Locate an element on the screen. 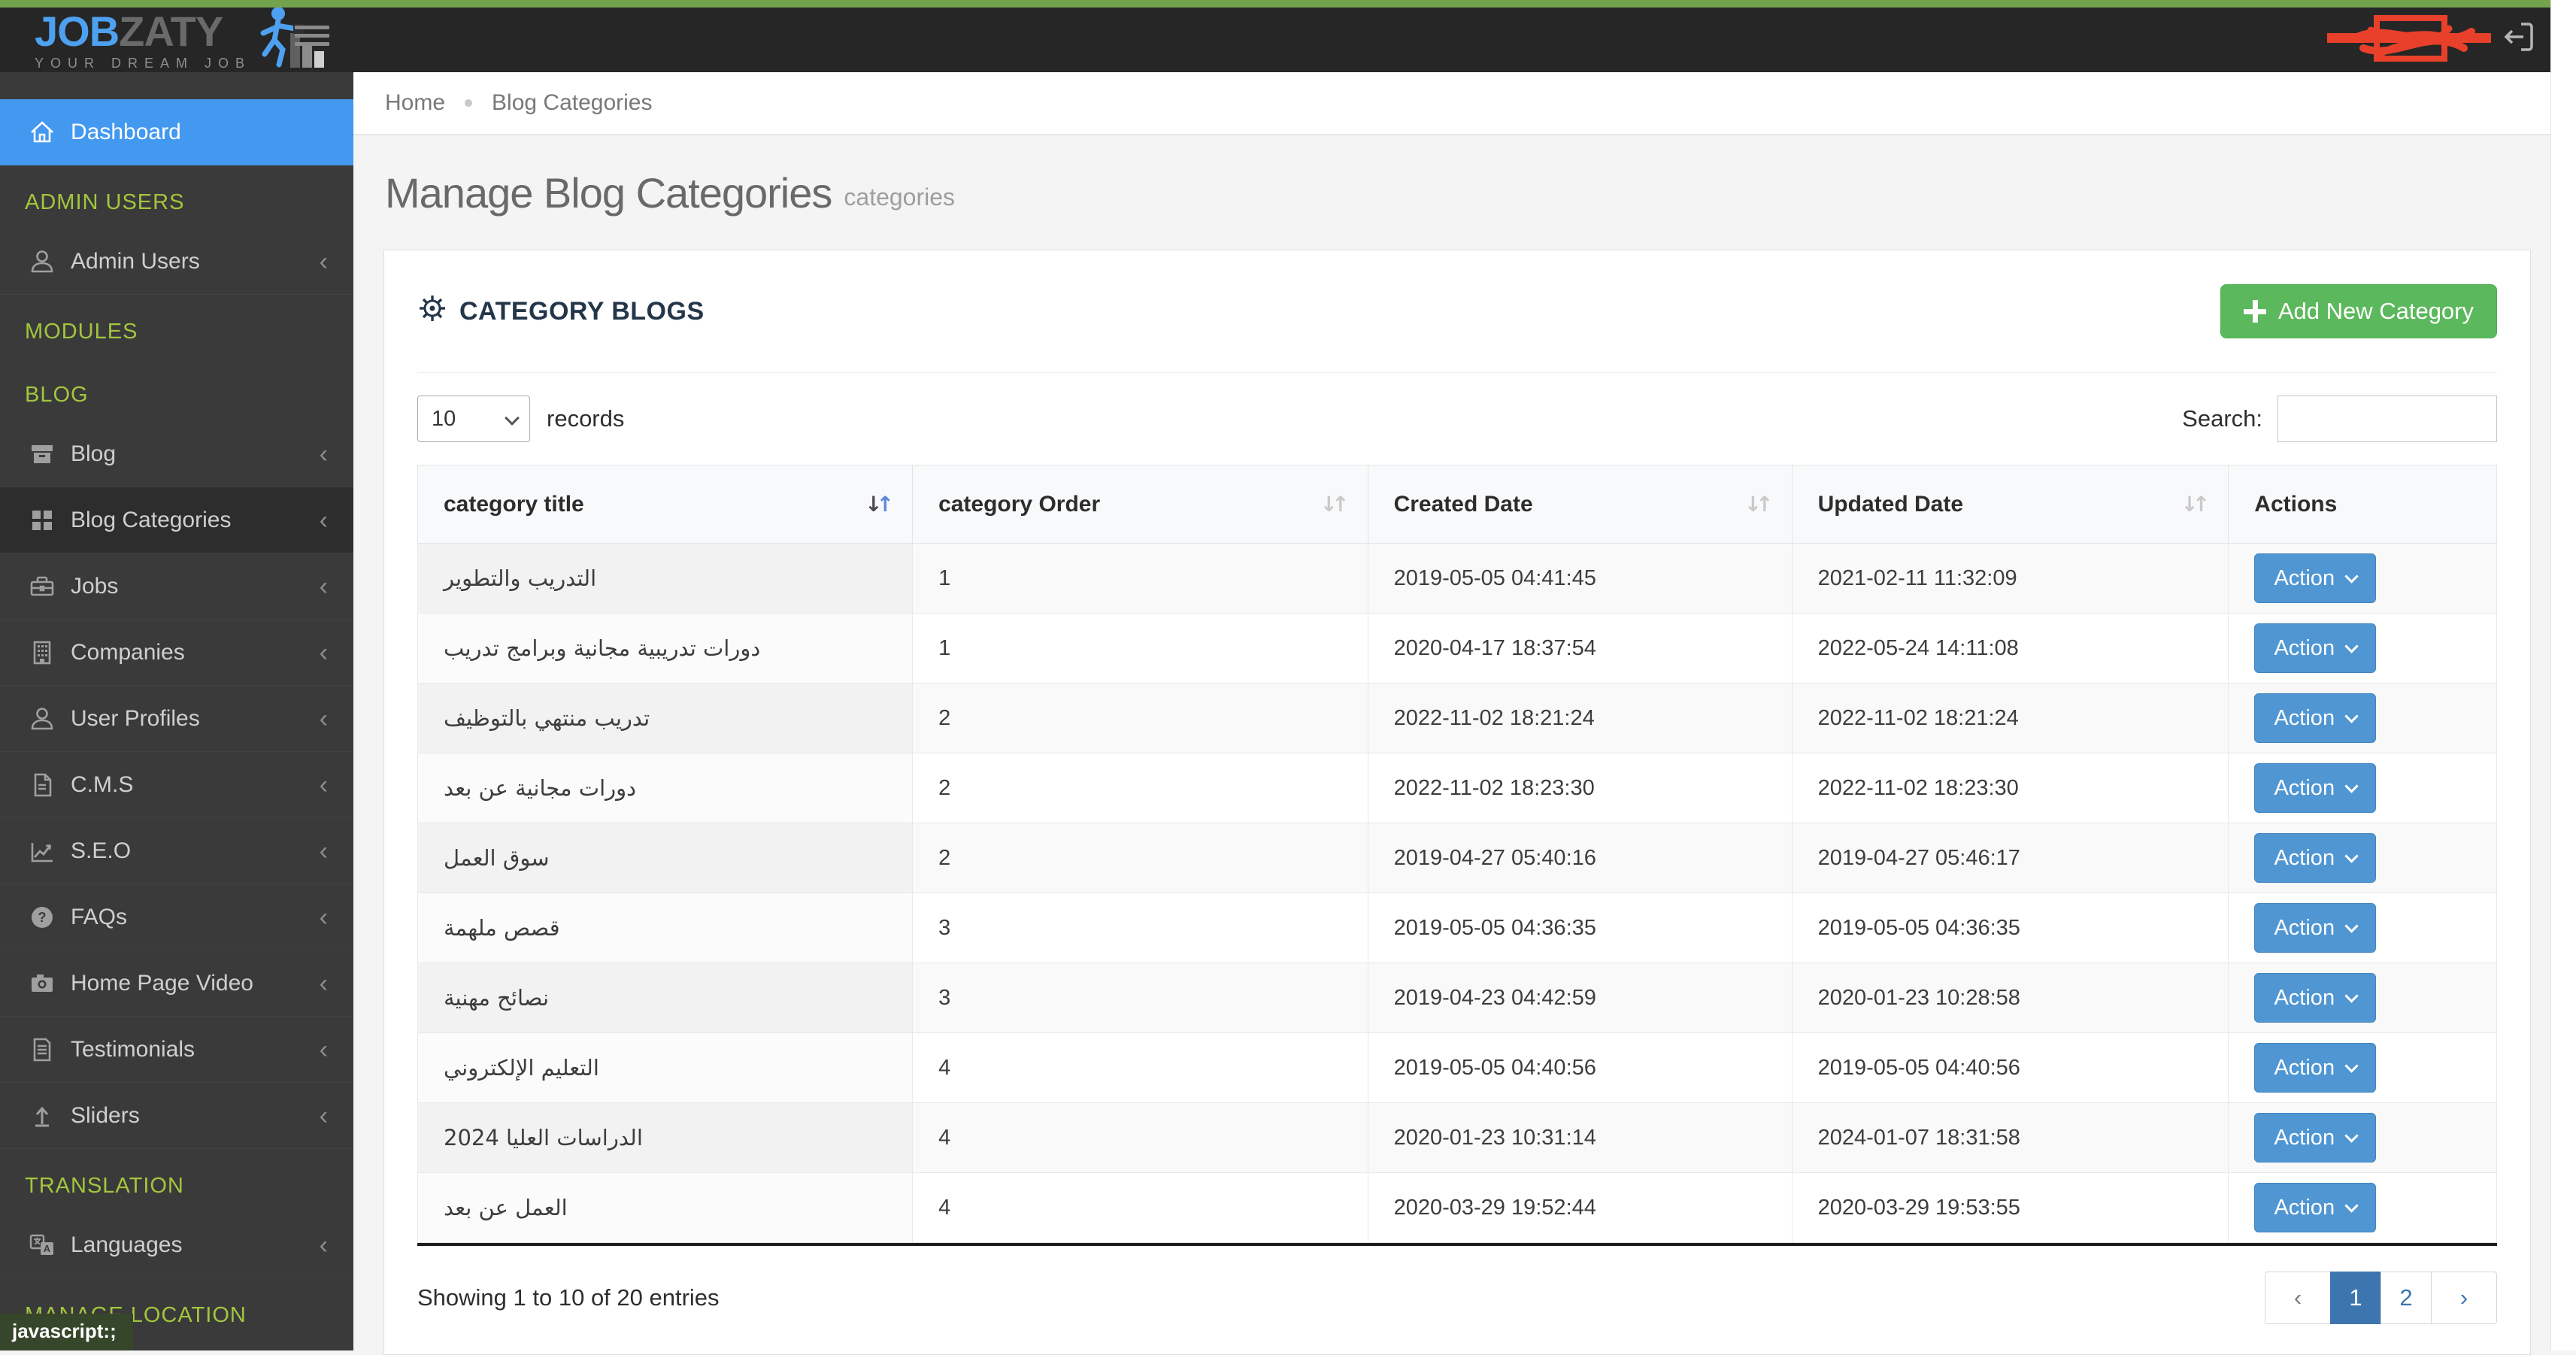 The width and height of the screenshot is (2576, 1355). sidebar-item-testimonials: Testimonials ‹ is located at coordinates (176, 1050).